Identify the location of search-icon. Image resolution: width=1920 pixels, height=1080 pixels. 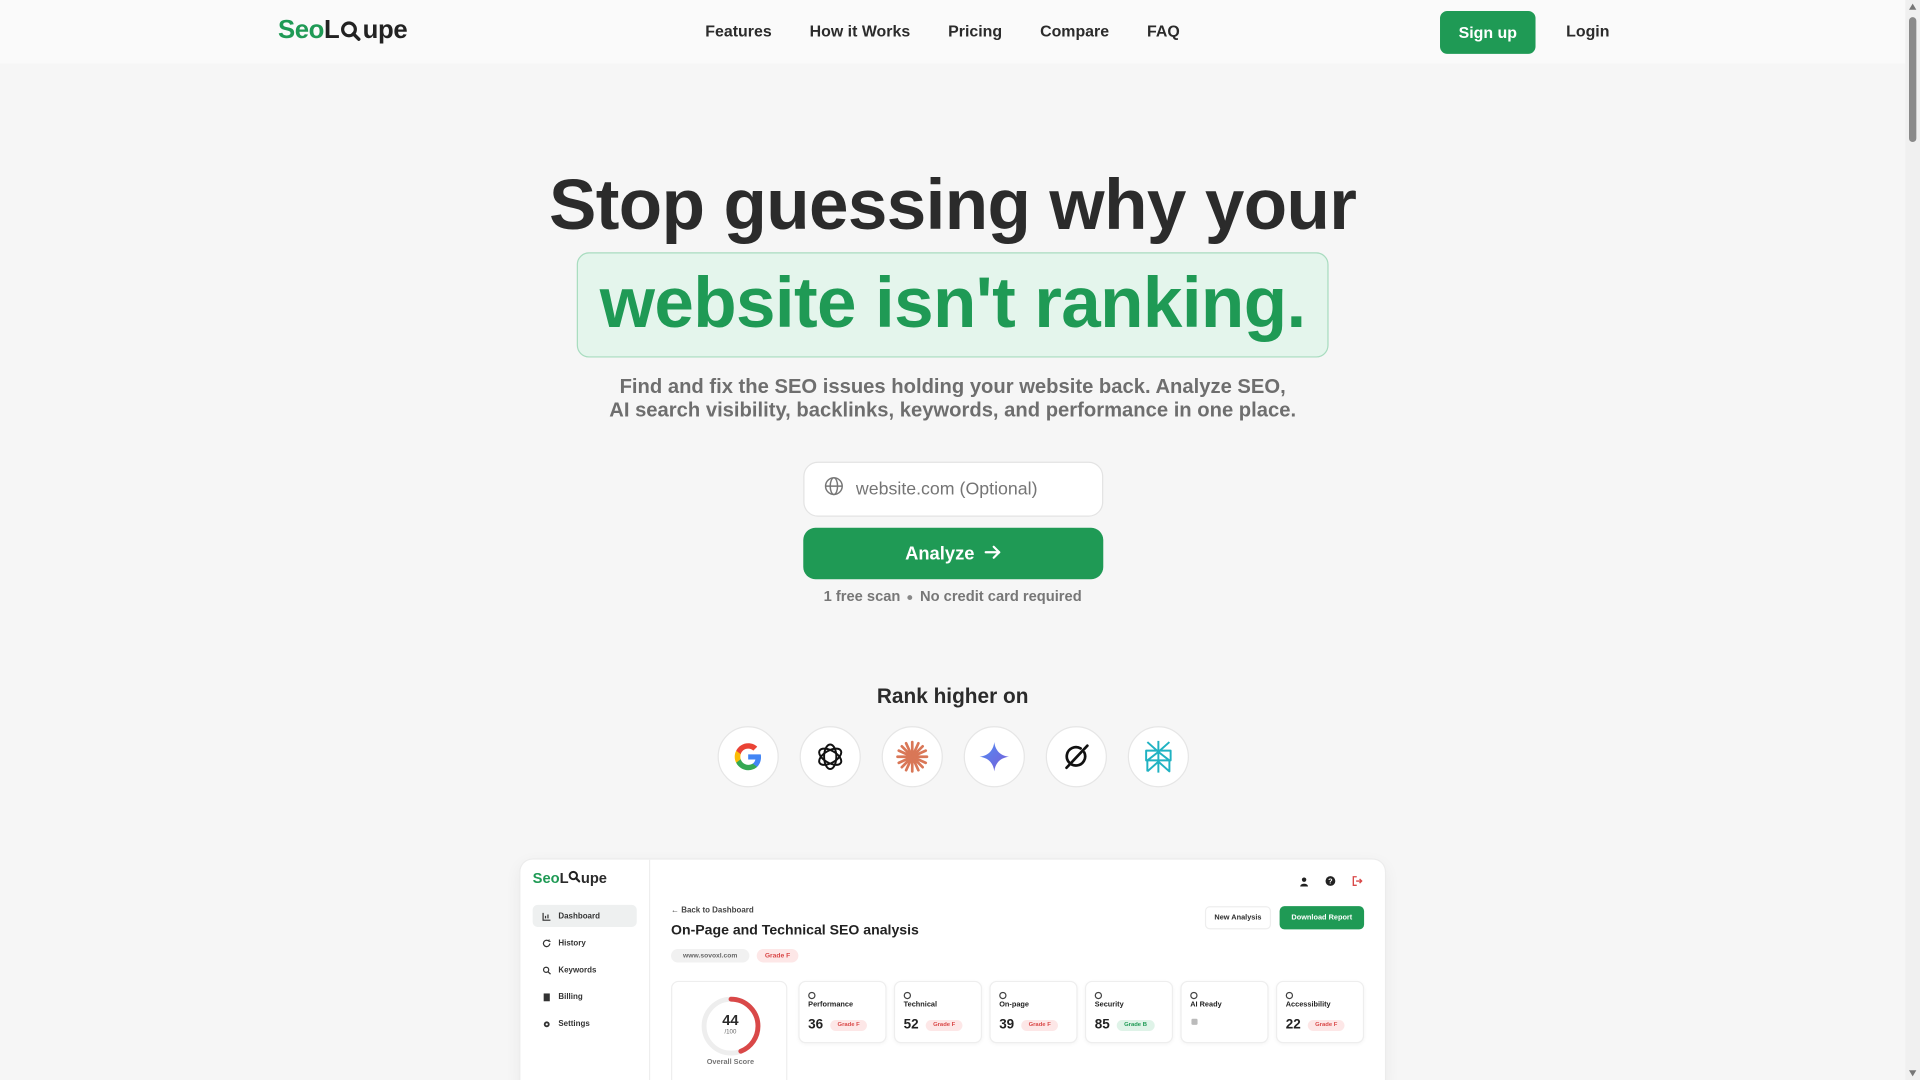
(546, 970).